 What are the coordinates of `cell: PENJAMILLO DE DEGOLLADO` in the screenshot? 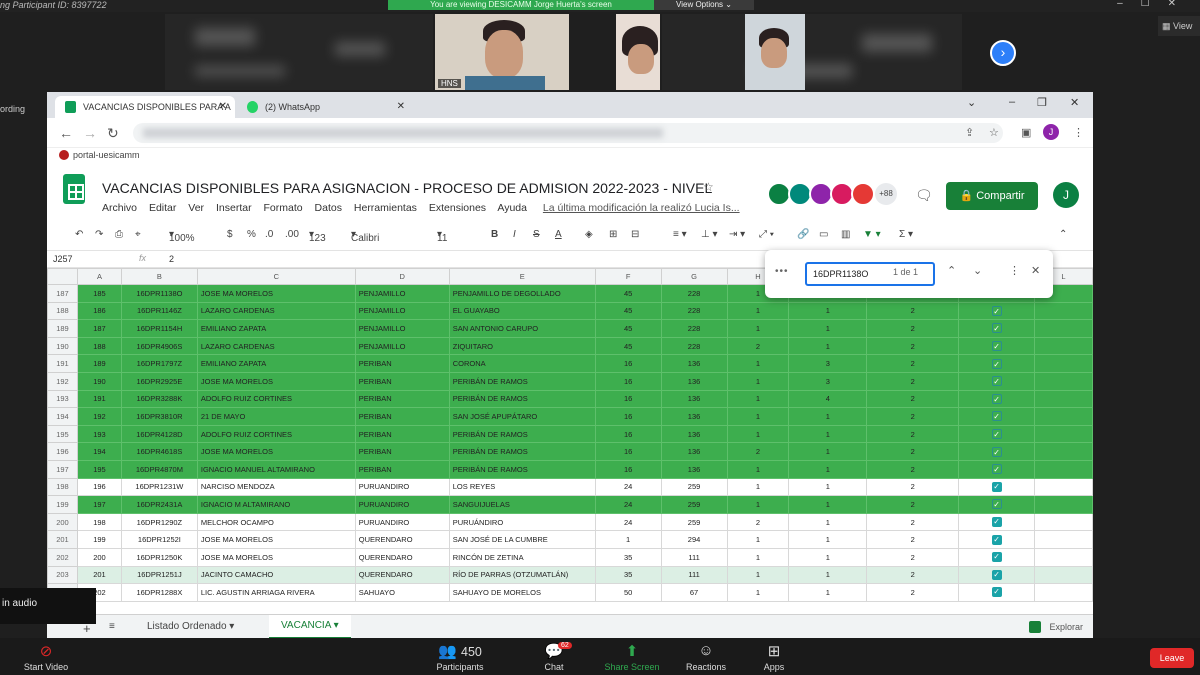 It's located at (522, 293).